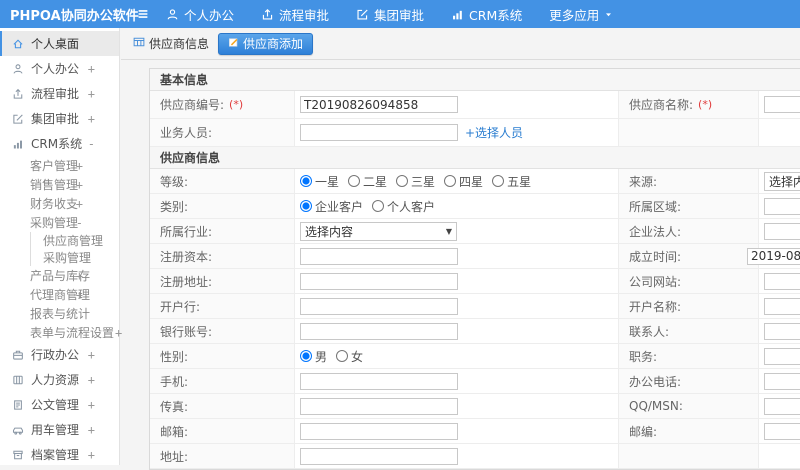  What do you see at coordinates (18, 380) in the screenshot?
I see `building-icon` at bounding box center [18, 380].